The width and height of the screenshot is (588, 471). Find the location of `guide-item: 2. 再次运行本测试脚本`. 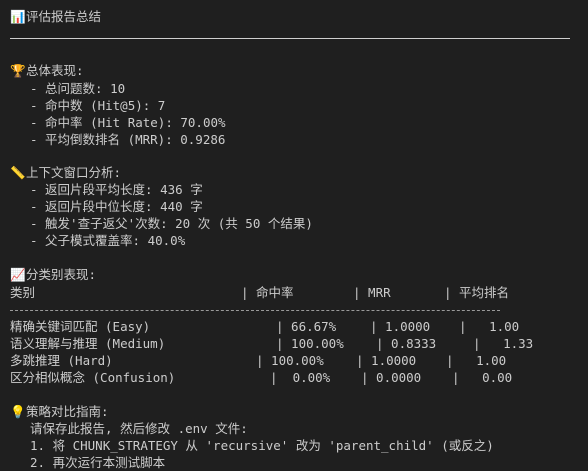

guide-item: 2. 再次运行本测试脚本 is located at coordinates (98, 462).